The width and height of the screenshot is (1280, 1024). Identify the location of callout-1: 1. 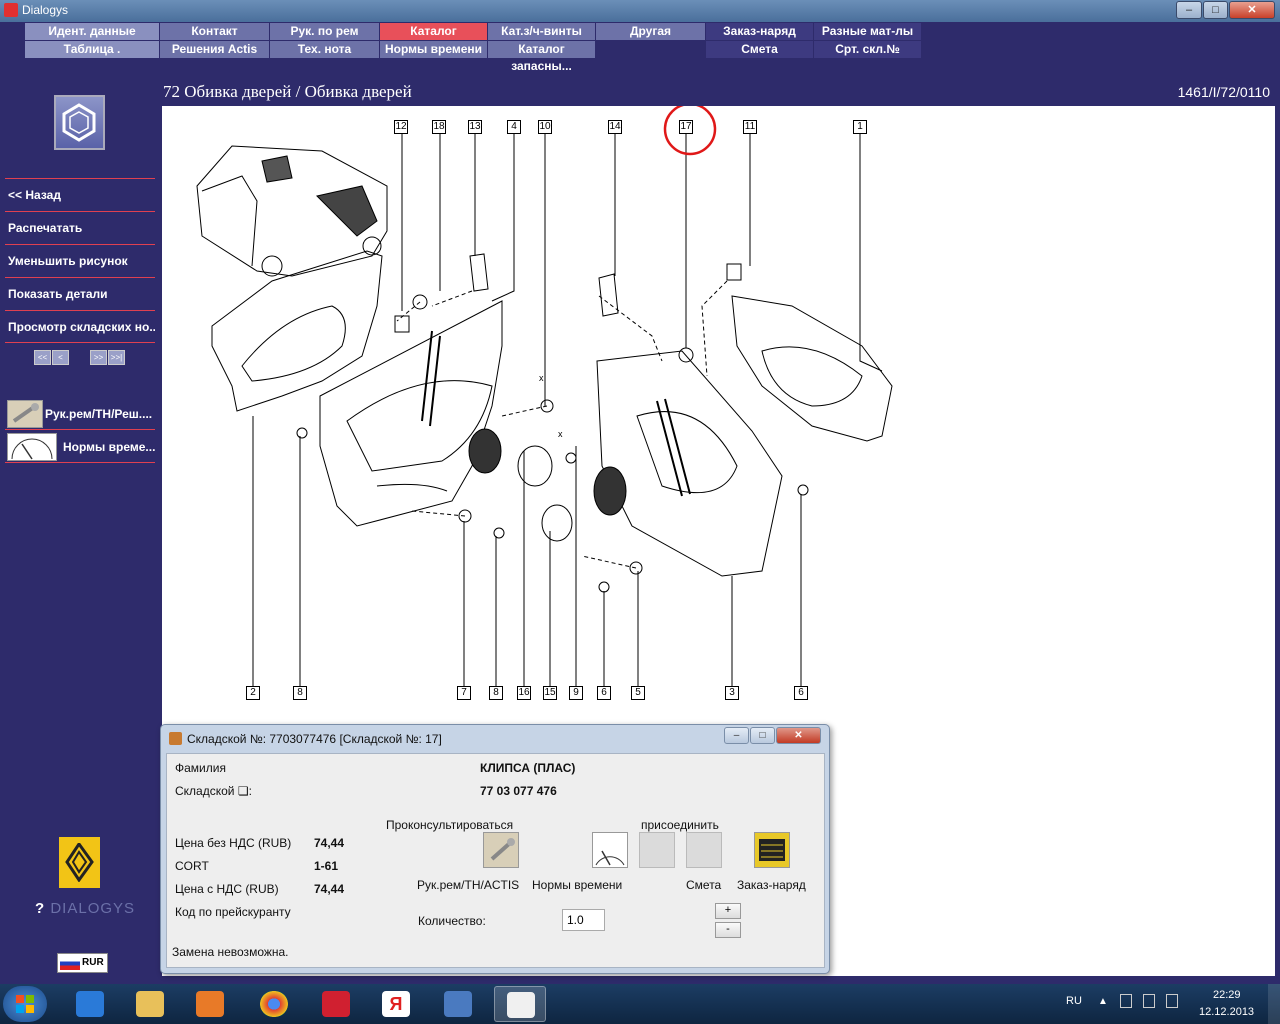
(860, 127).